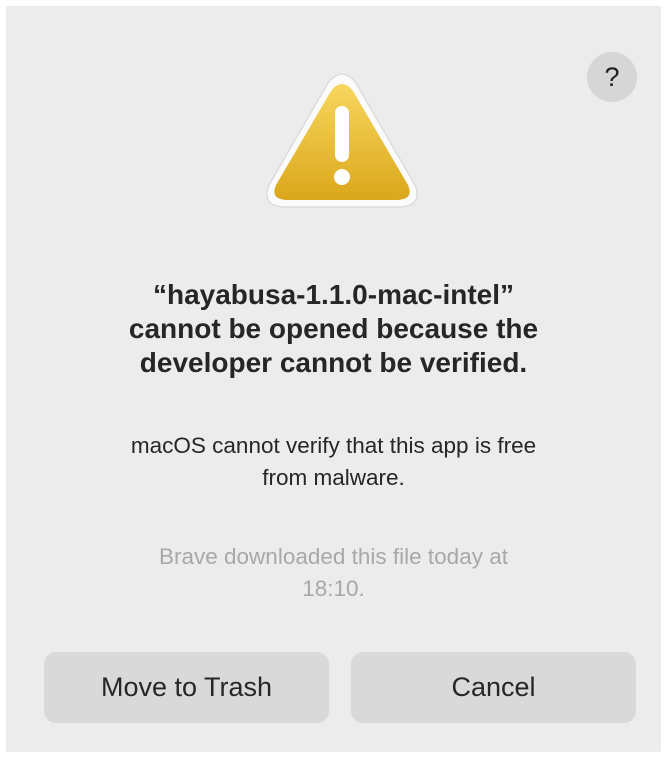 The width and height of the screenshot is (667, 758). I want to click on warning-triangle-icon, so click(342, 140).